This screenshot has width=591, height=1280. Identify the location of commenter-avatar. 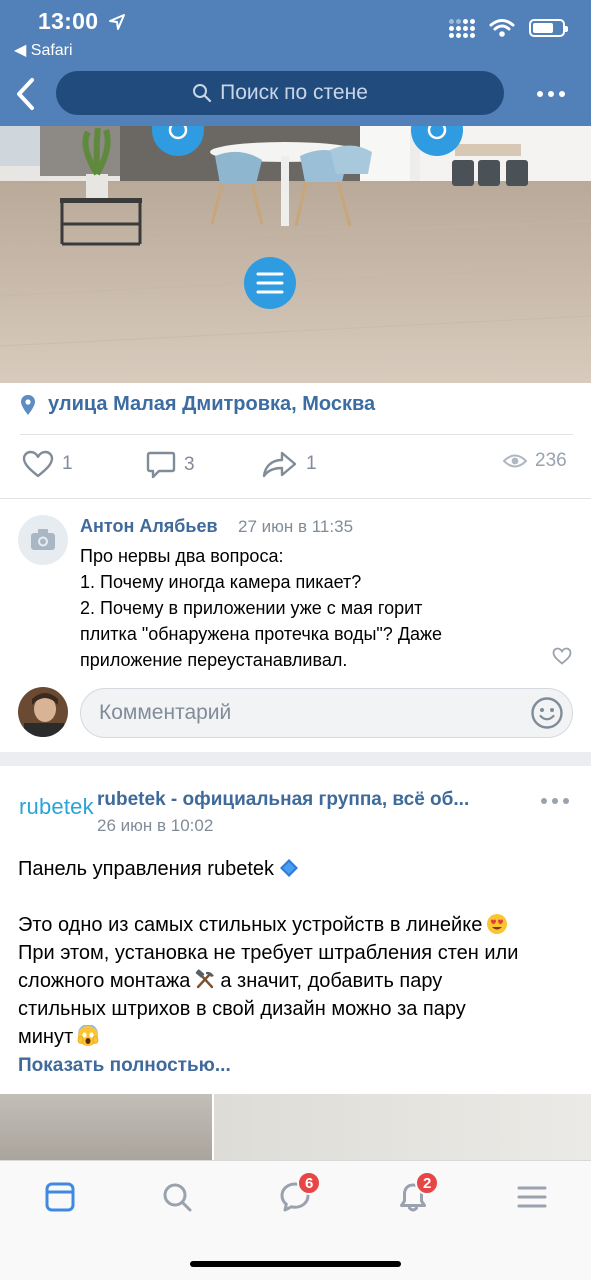
(43, 540).